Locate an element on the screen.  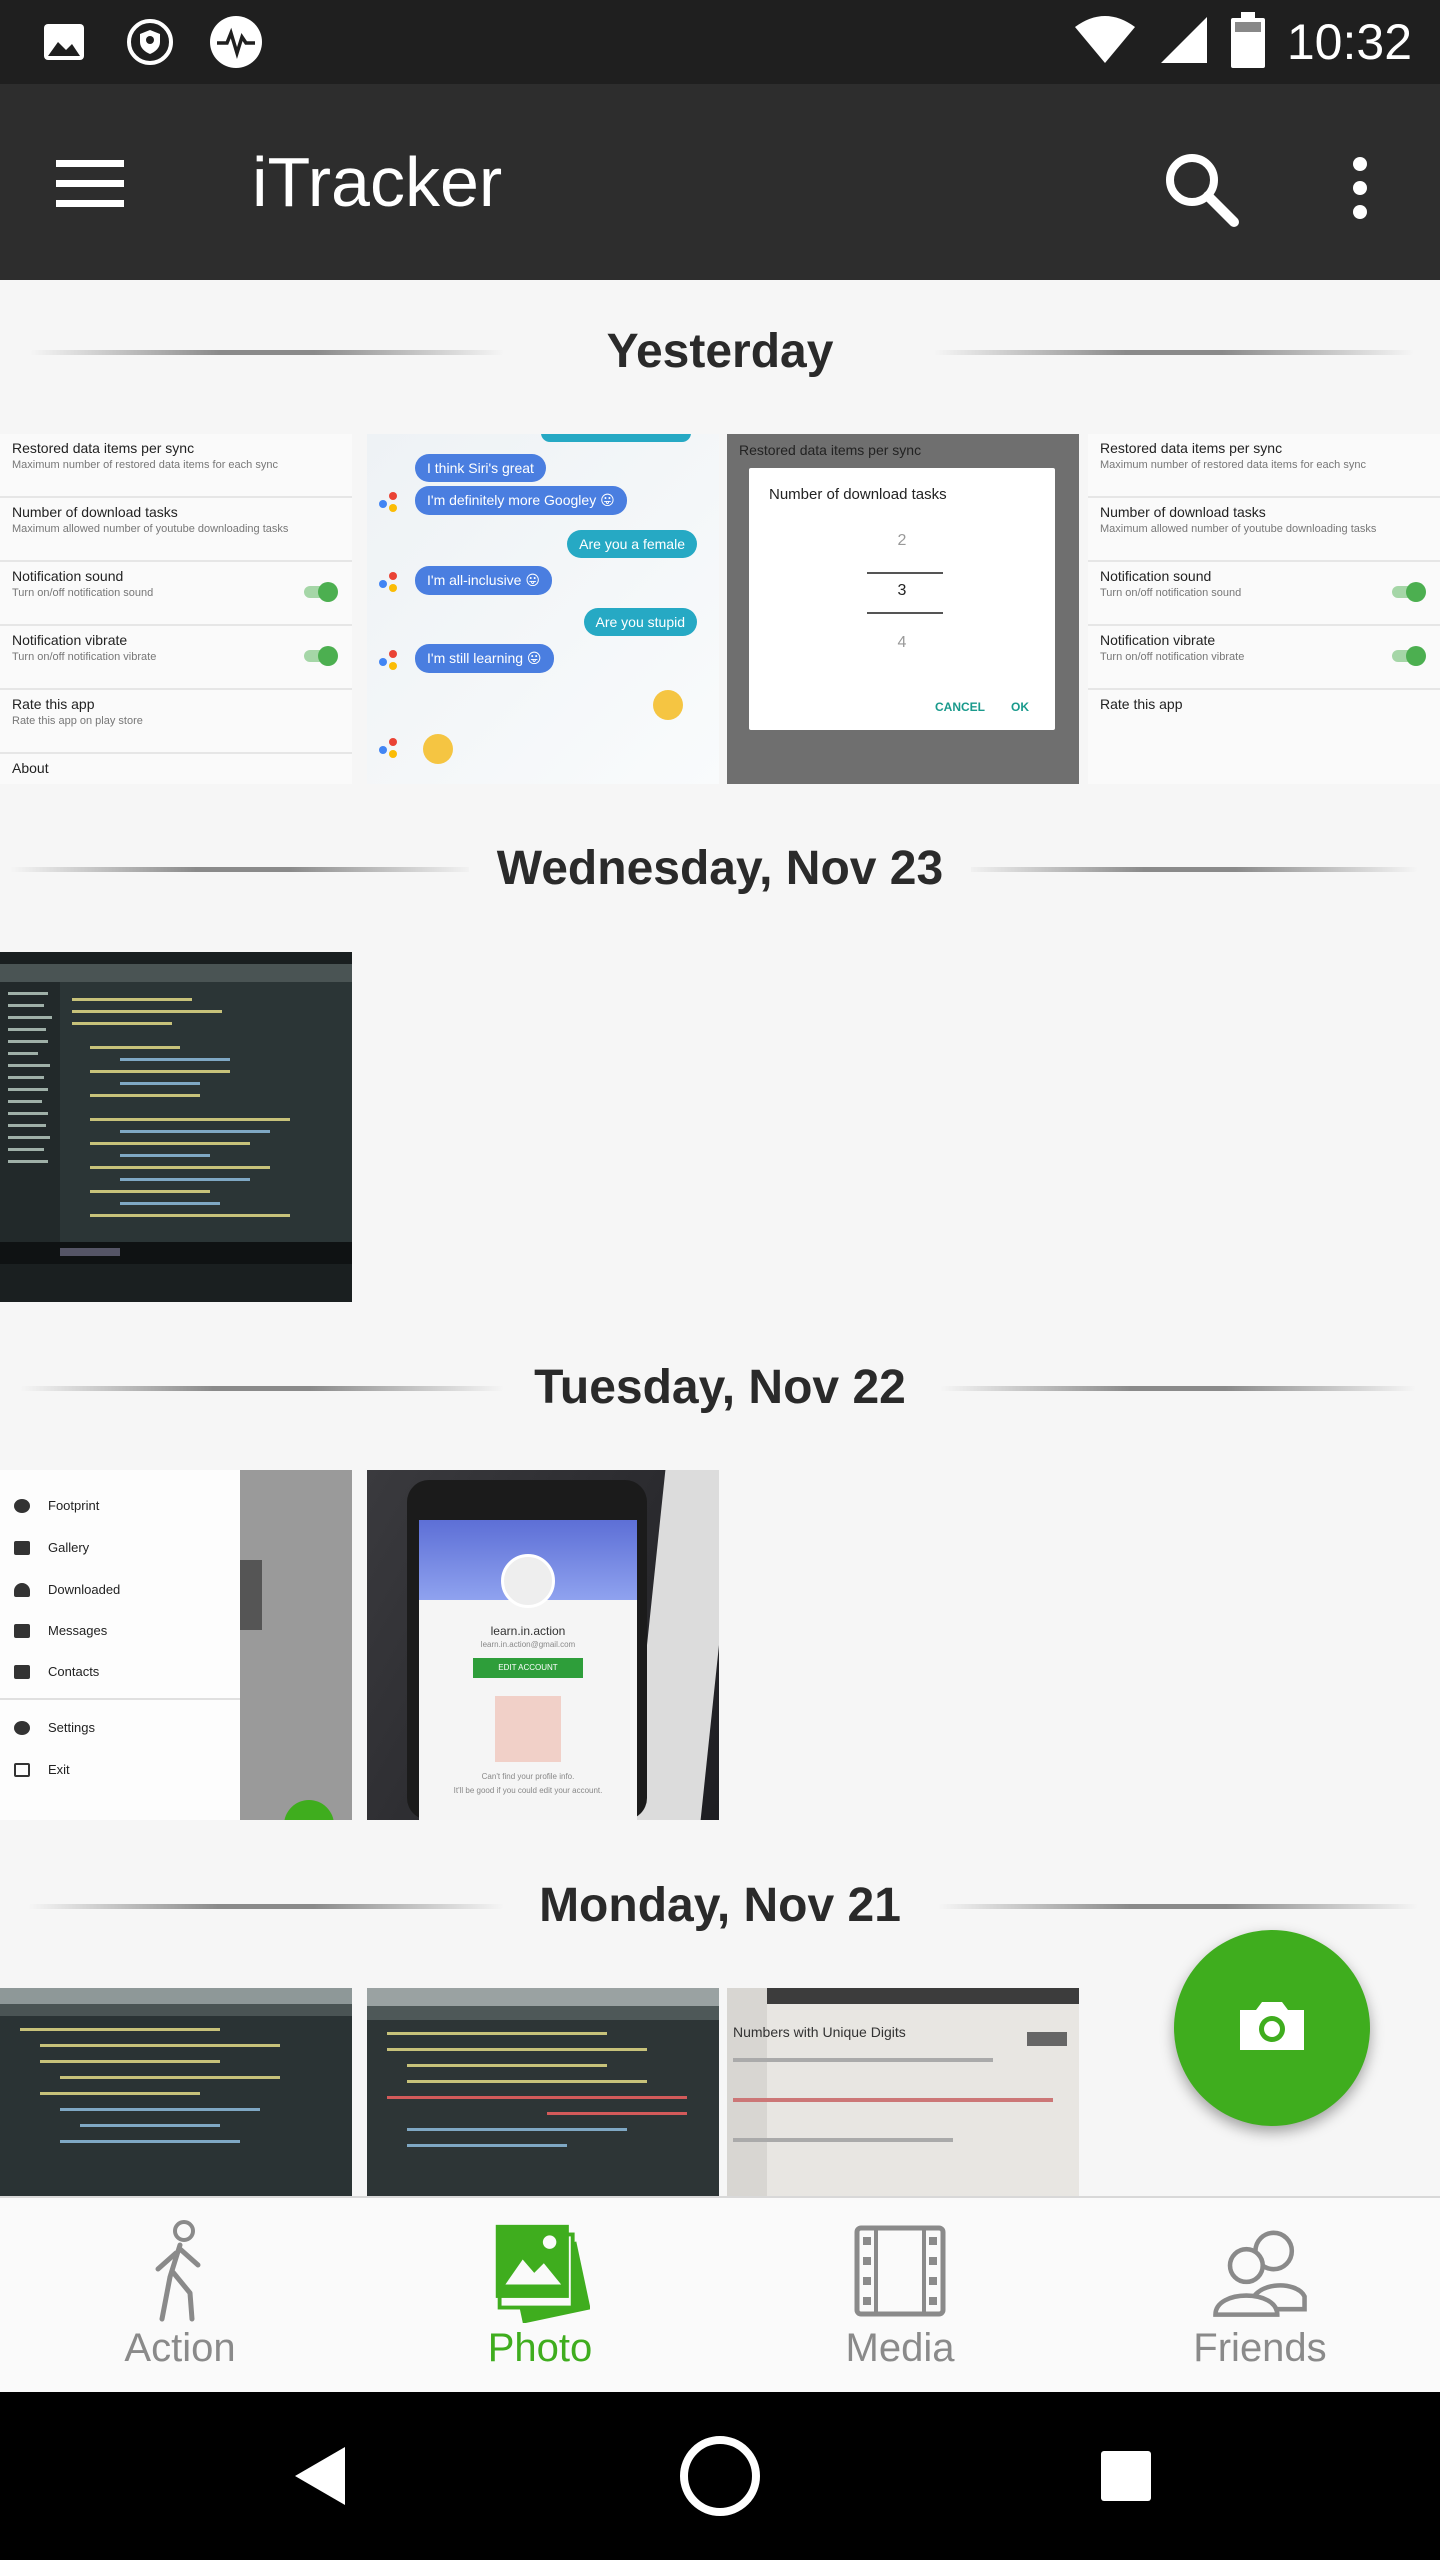
camera-fab-button is located at coordinates (1272, 2028).